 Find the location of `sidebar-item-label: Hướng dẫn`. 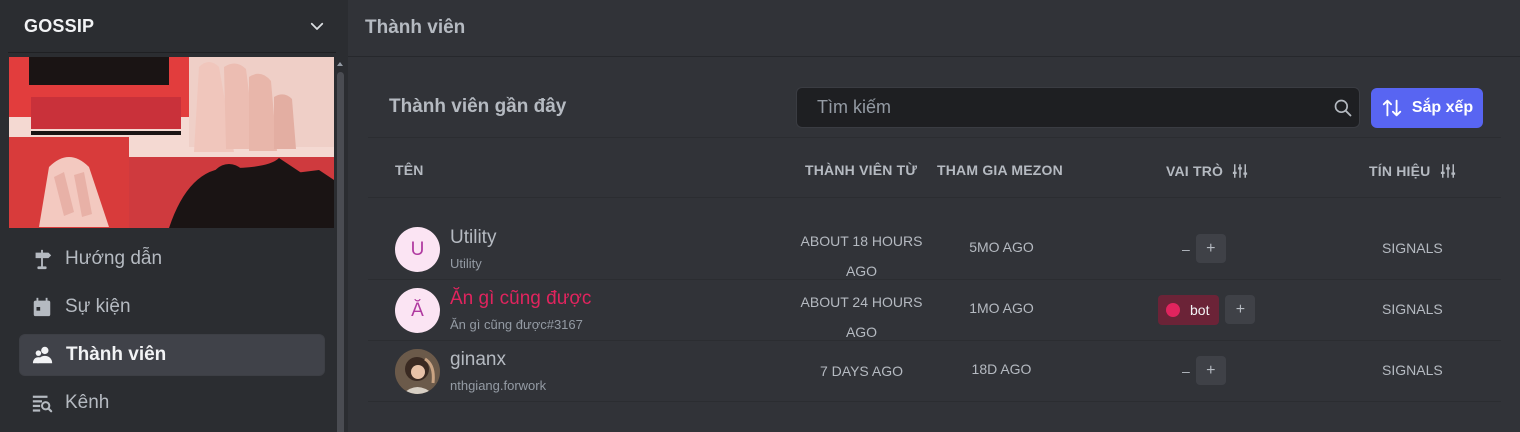

sidebar-item-label: Hướng dẫn is located at coordinates (114, 258).